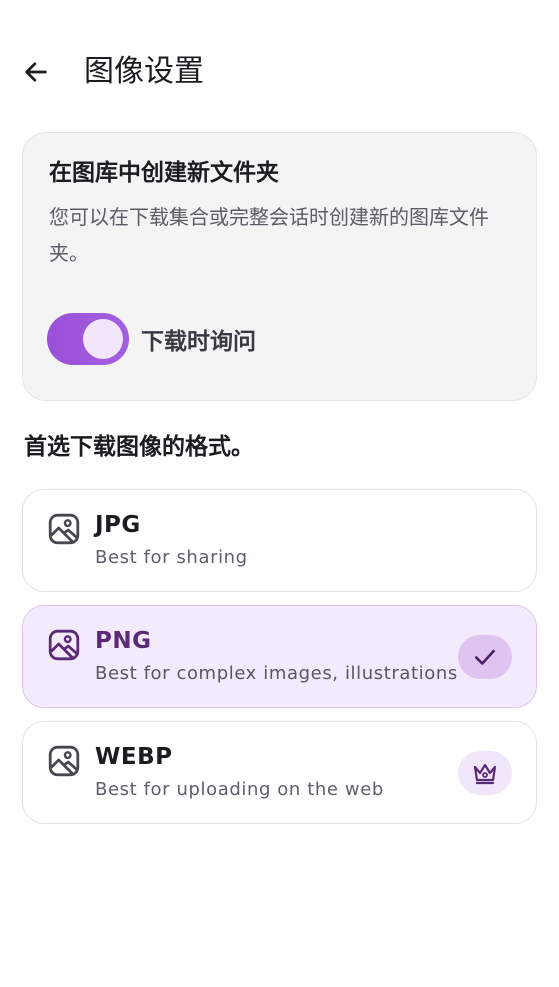  I want to click on format-description: Best for sharing, so click(171, 557).